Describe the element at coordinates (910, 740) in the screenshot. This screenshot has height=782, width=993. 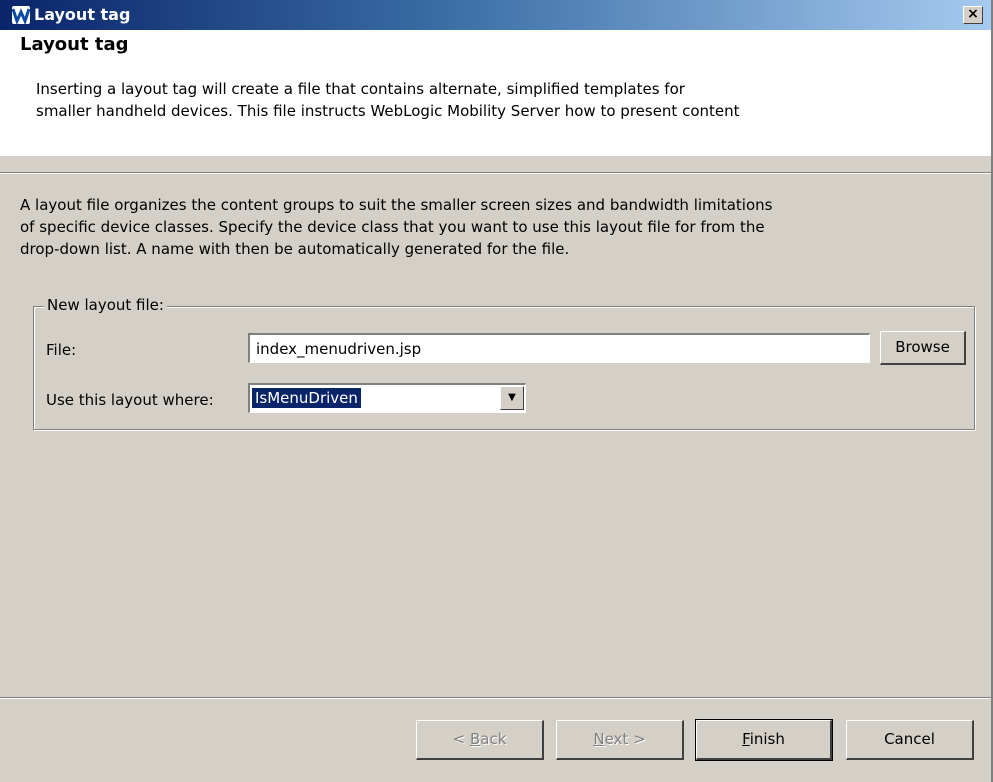
I see `cancel-button: Cancel` at that location.